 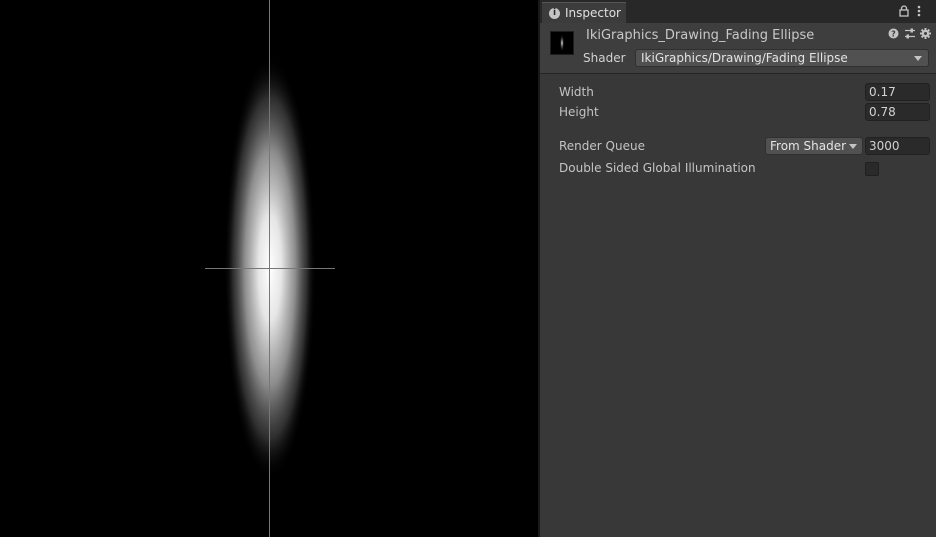 What do you see at coordinates (602, 146) in the screenshot?
I see `render-queue-label: Render Queue` at bounding box center [602, 146].